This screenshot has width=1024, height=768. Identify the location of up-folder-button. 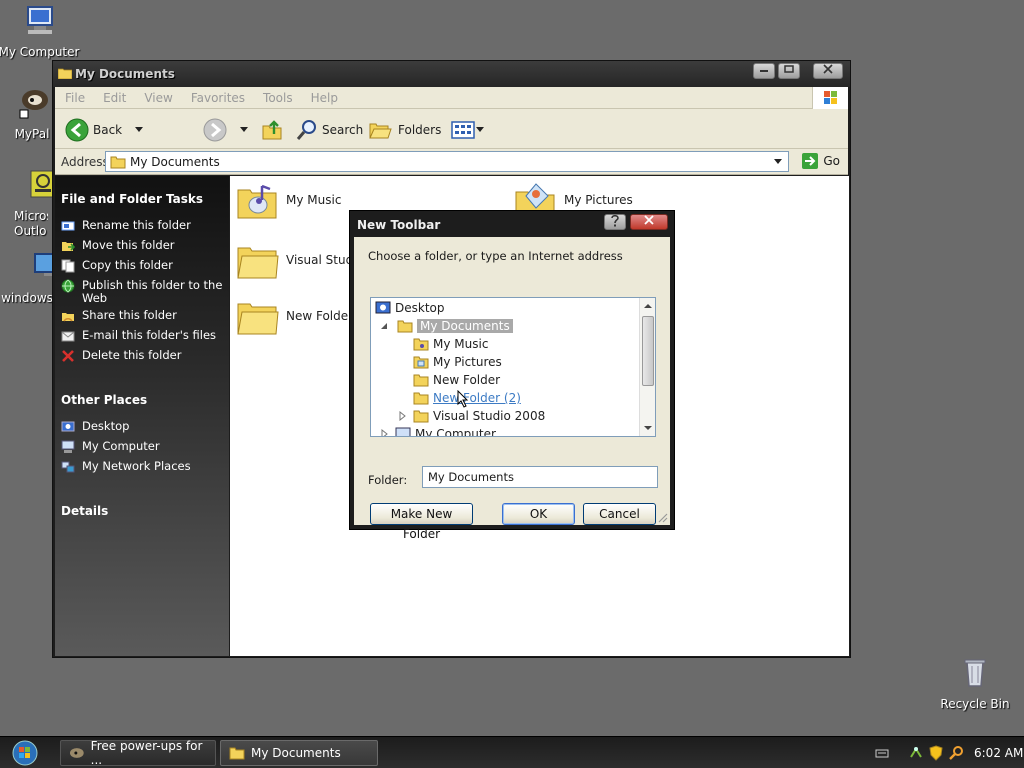
(272, 130).